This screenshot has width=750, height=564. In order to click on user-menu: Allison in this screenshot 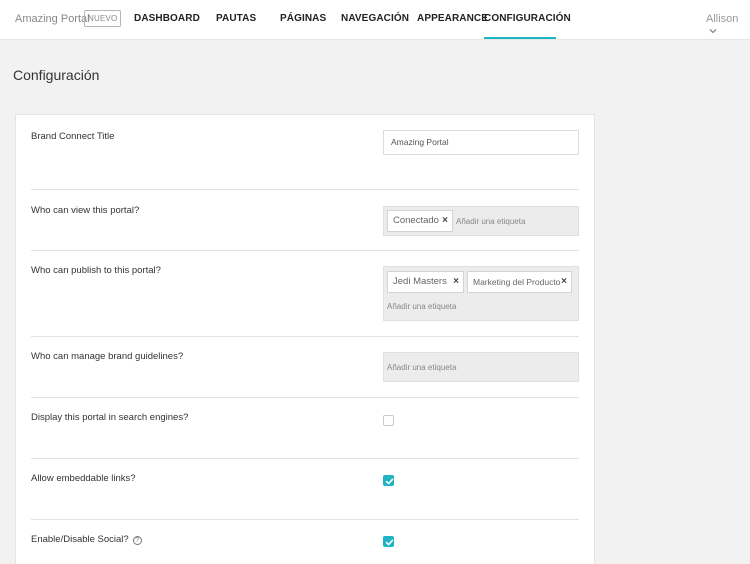, I will do `click(728, 25)`.